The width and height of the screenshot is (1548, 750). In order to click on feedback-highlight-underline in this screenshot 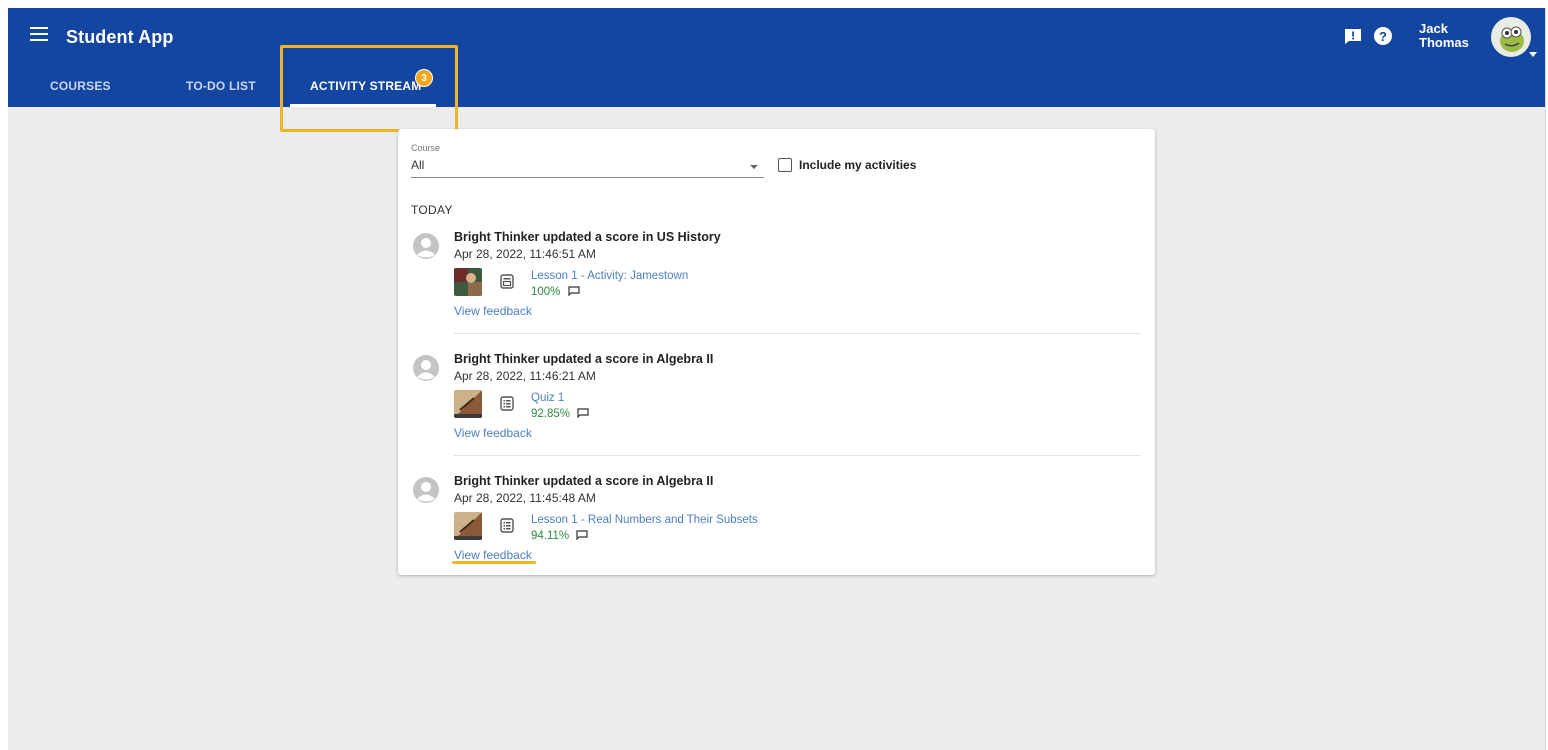, I will do `click(494, 562)`.